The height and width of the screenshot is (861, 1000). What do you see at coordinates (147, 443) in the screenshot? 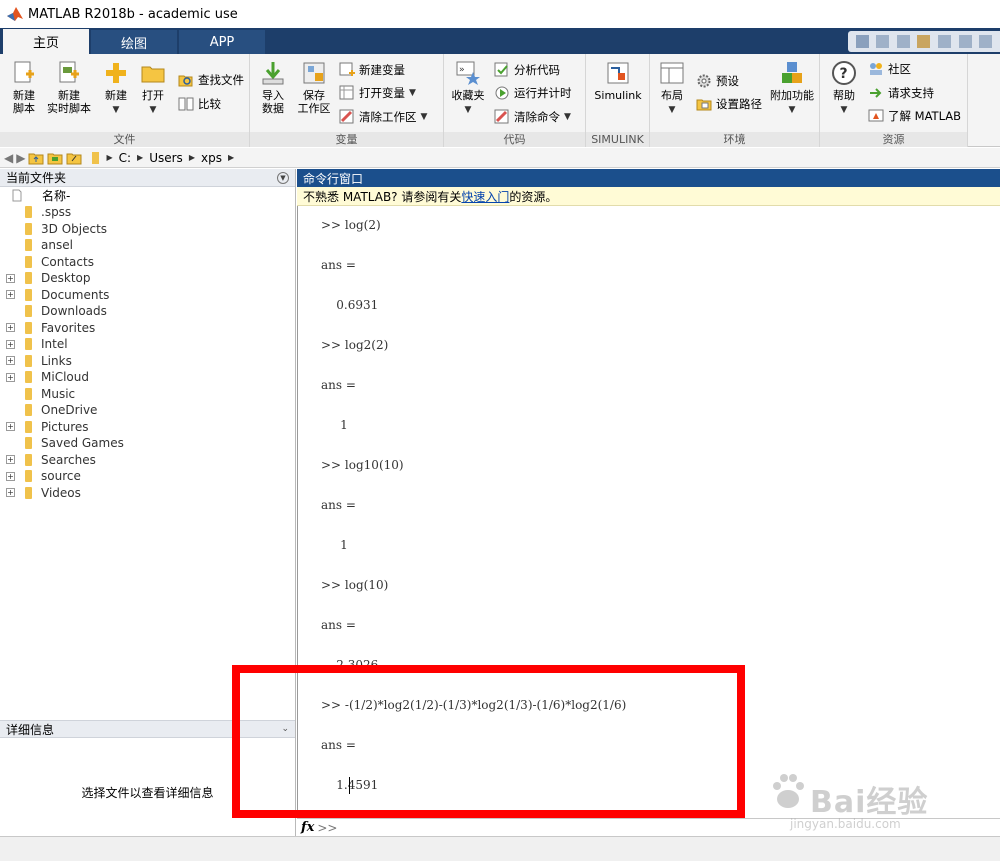
I see `list-item: Saved Games` at bounding box center [147, 443].